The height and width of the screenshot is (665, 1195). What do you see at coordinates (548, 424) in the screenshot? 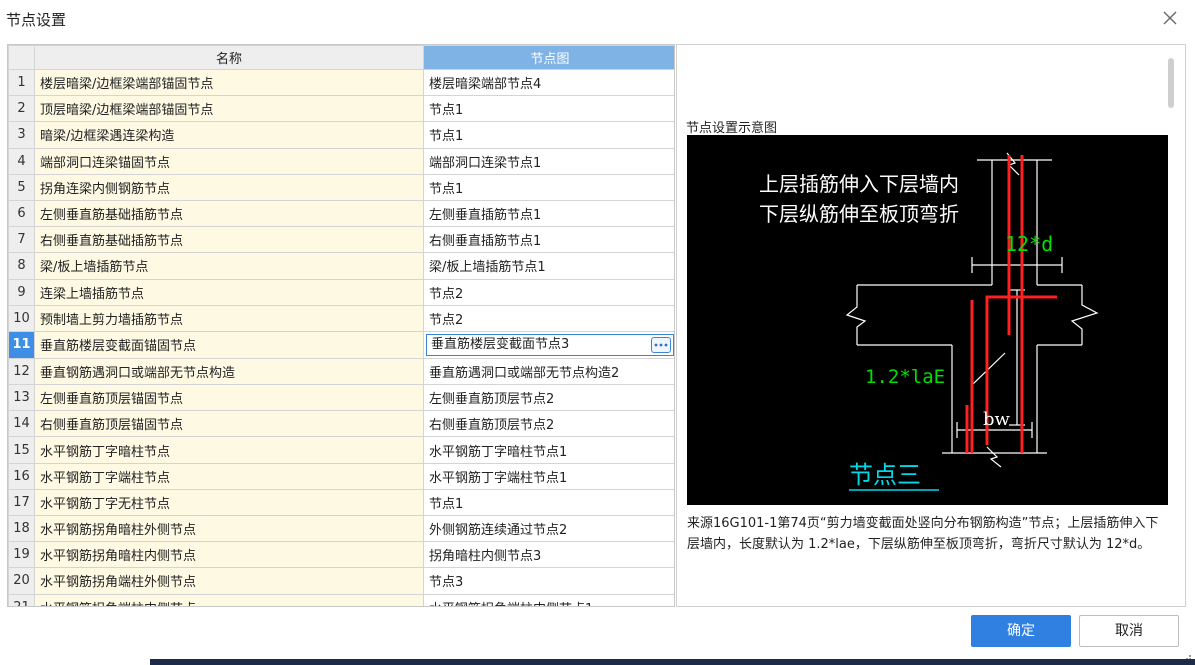
I see `row-node-cell: 右侧垂直筋顶层节点2` at bounding box center [548, 424].